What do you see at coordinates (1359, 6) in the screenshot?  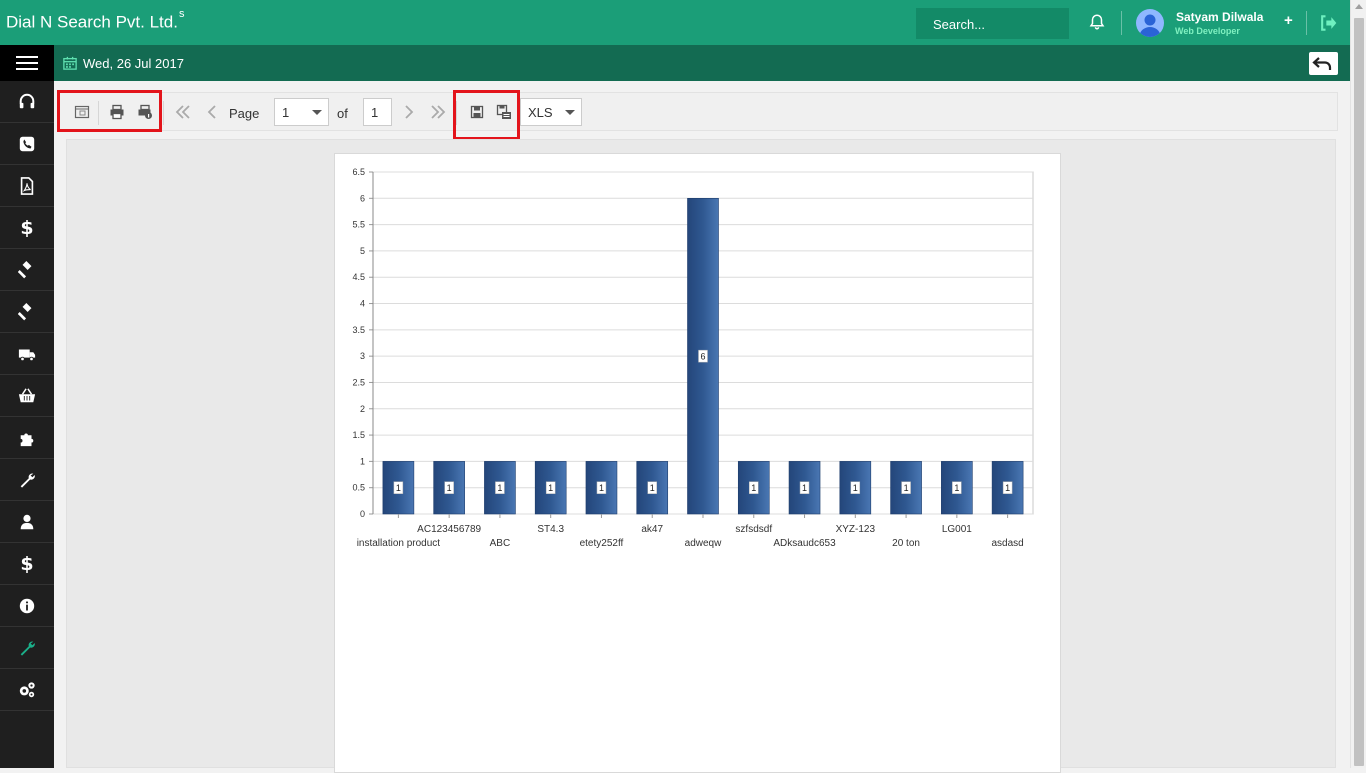 I see `scroll-up-arrow-icon` at bounding box center [1359, 6].